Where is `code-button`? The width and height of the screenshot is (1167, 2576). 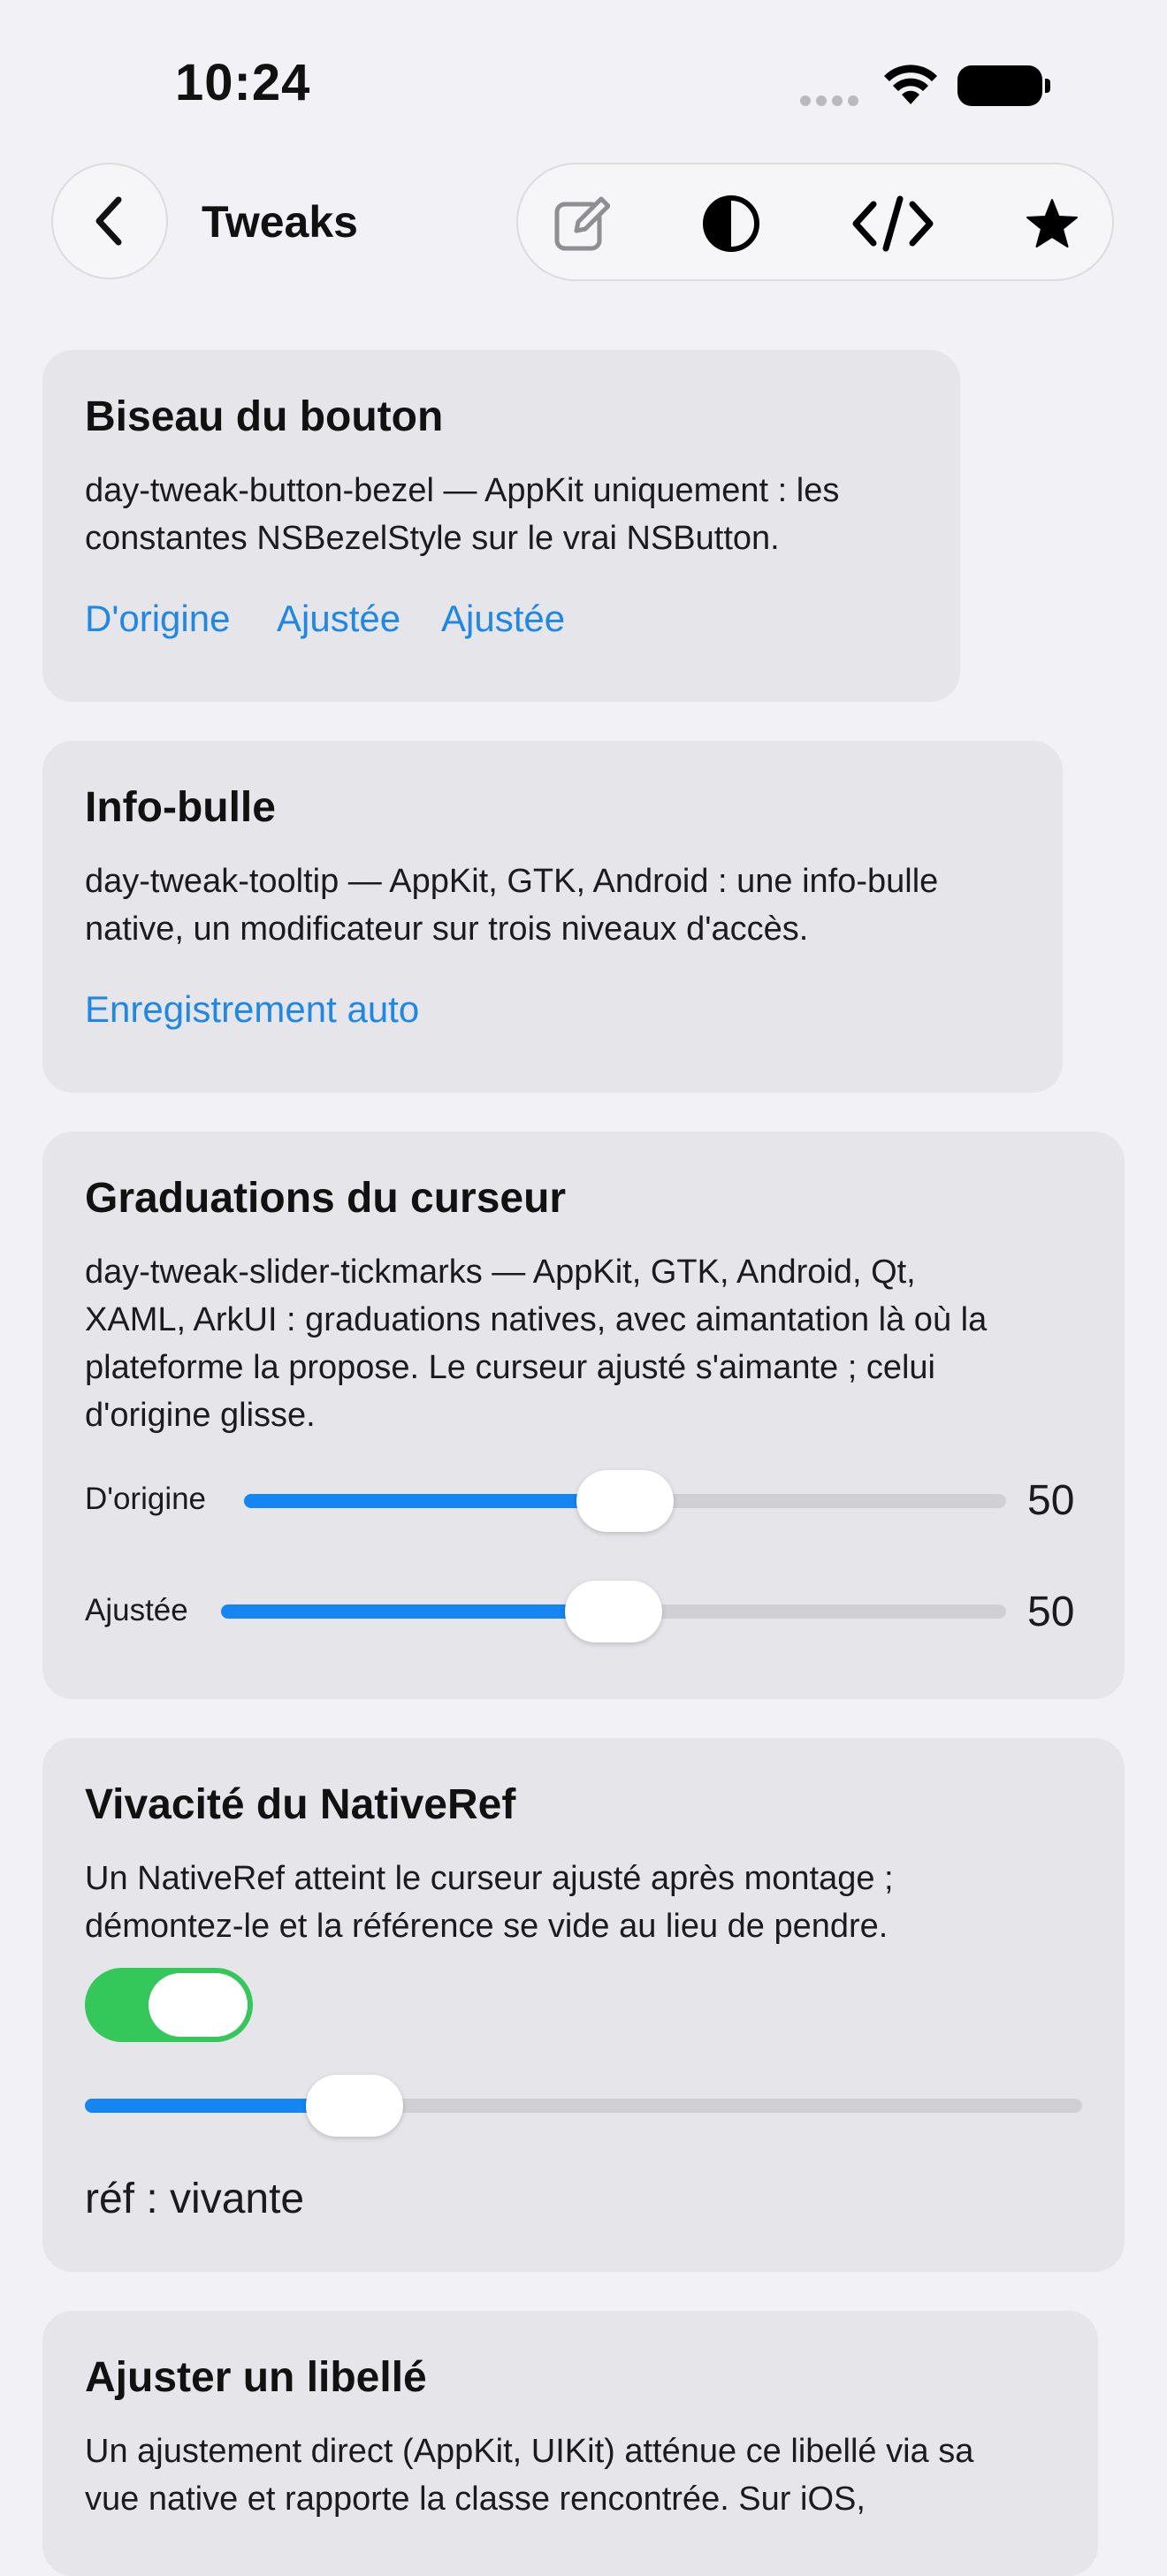 code-button is located at coordinates (893, 223).